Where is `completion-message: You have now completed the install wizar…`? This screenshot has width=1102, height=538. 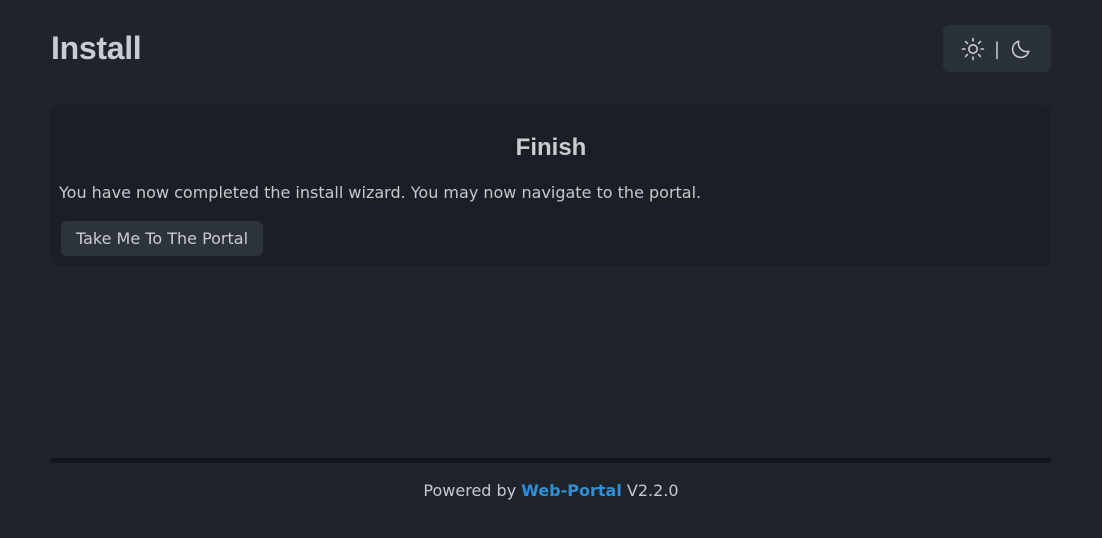
completion-message: You have now completed the install wizar… is located at coordinates (380, 192).